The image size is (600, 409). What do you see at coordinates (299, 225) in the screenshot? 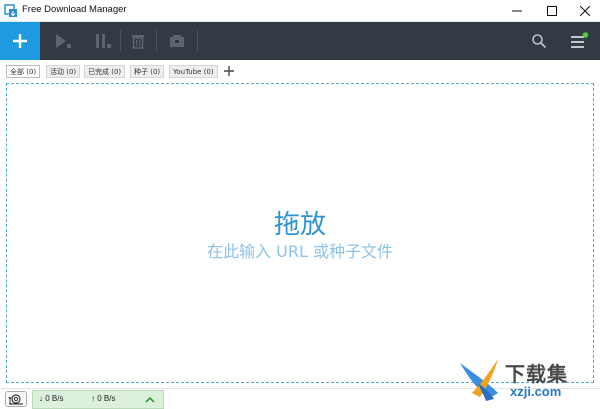
I see `drop-zone-title: 拖放` at bounding box center [299, 225].